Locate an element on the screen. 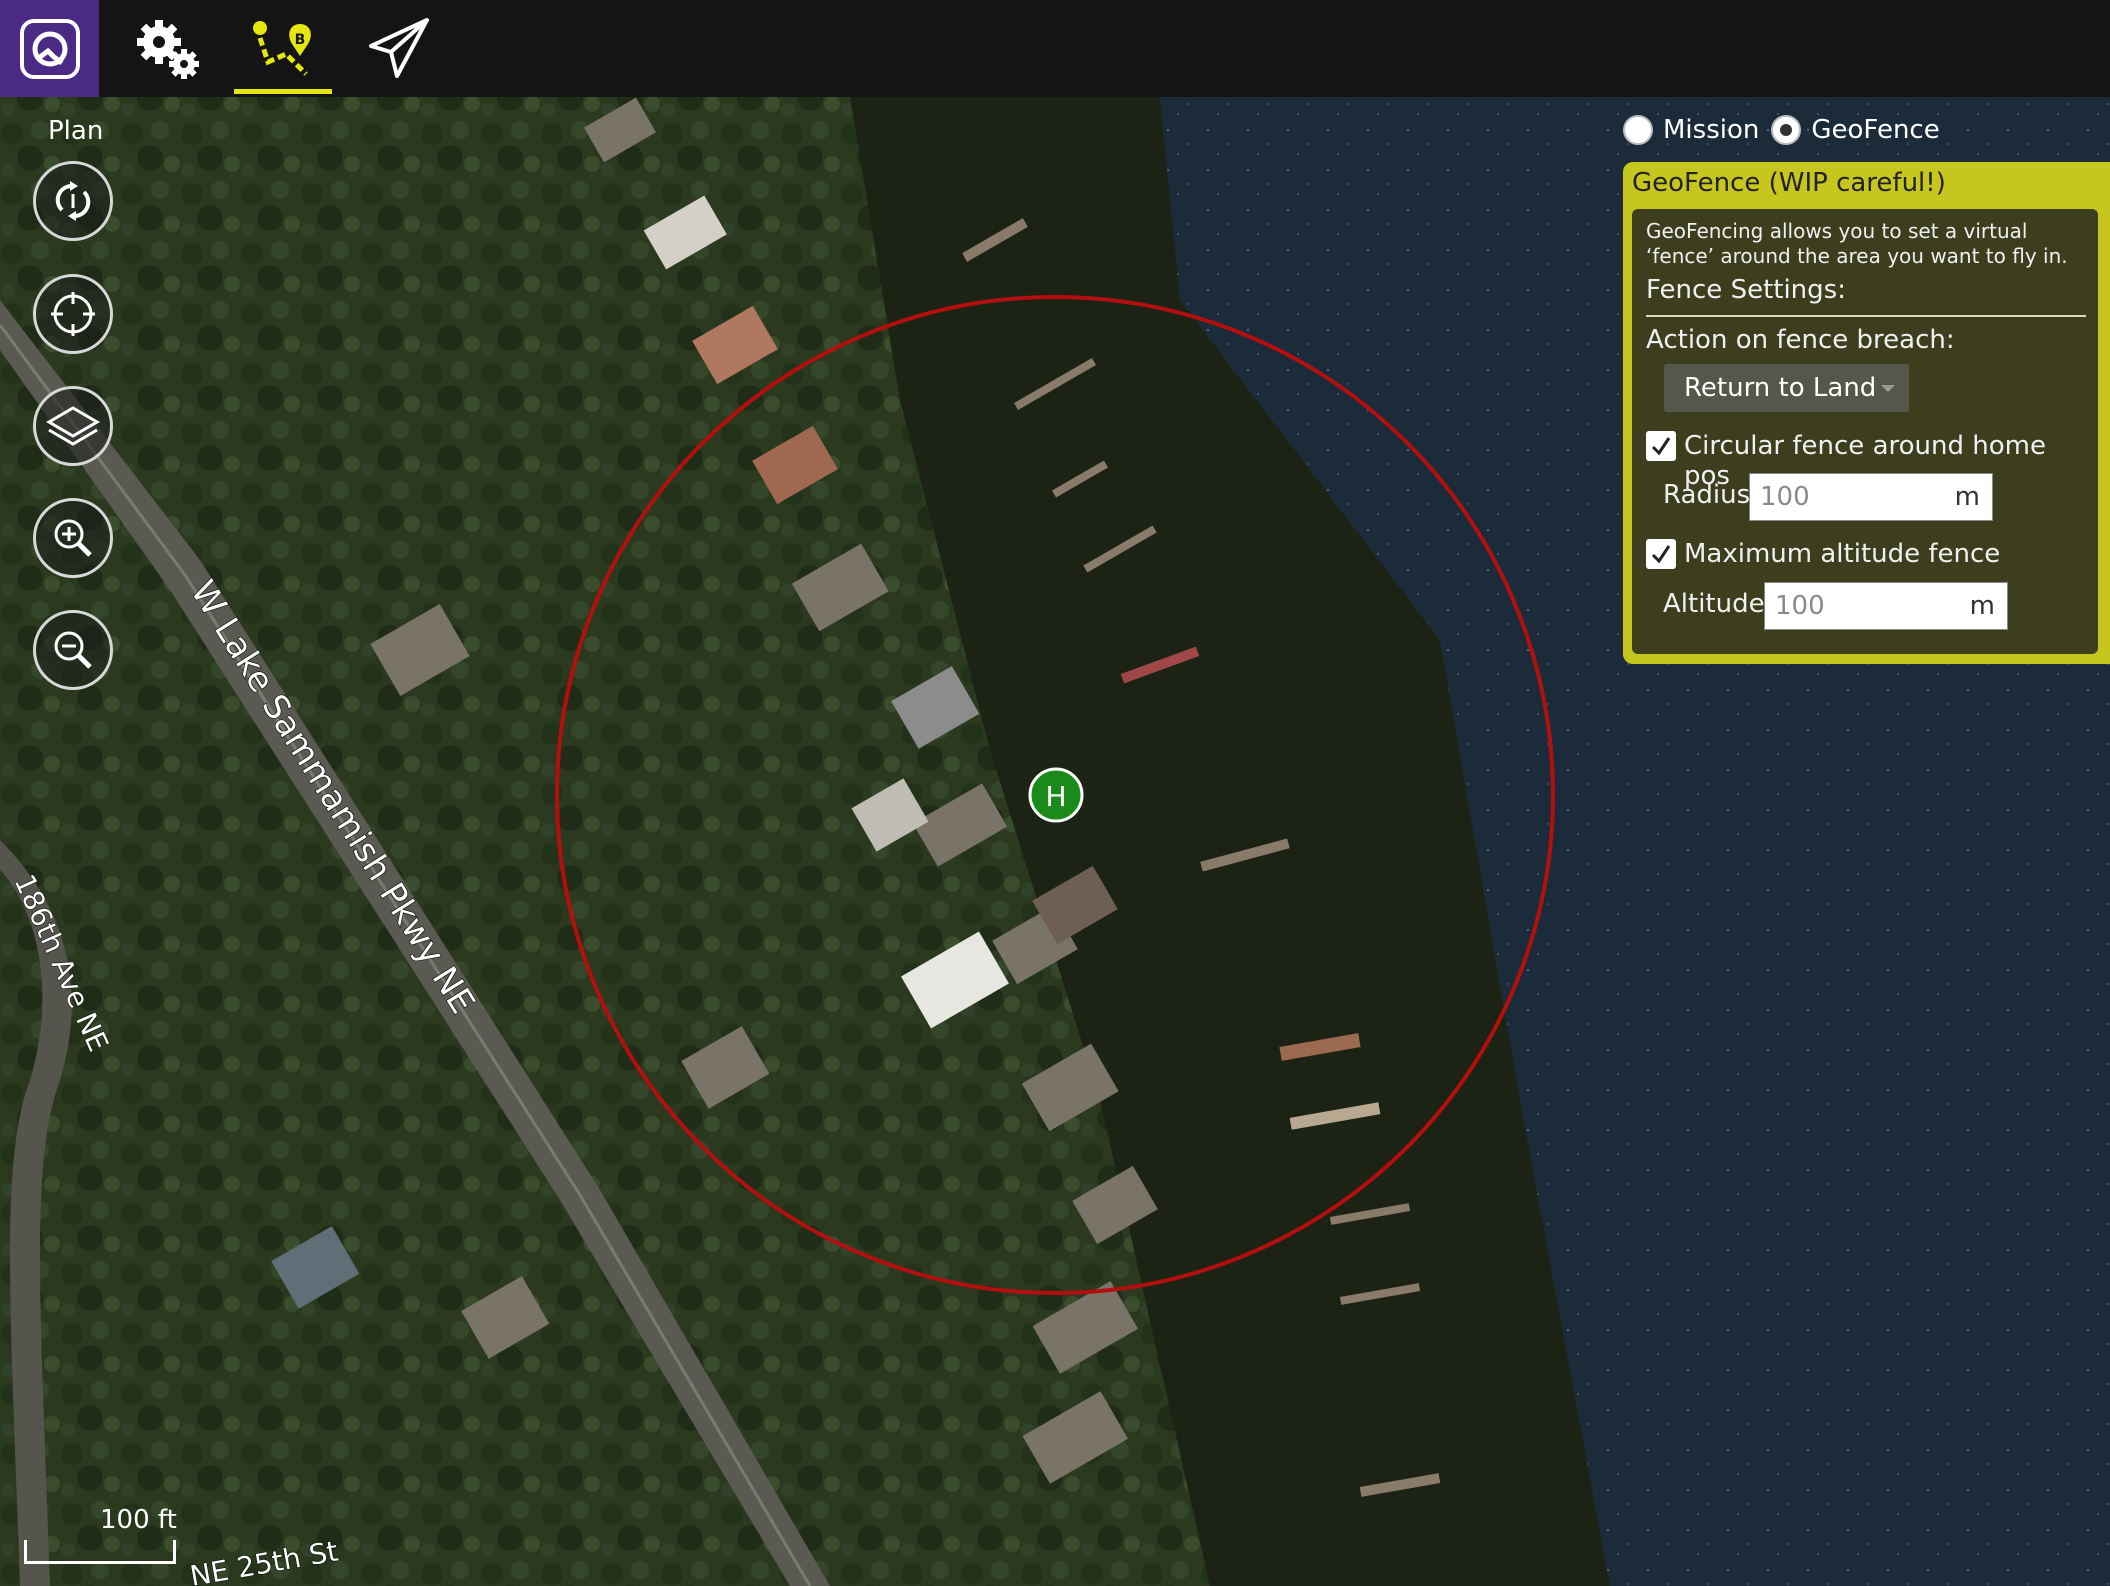 Image resolution: width=2110 pixels, height=1586 pixels. breach-action-value: Return to Land is located at coordinates (1780, 388).